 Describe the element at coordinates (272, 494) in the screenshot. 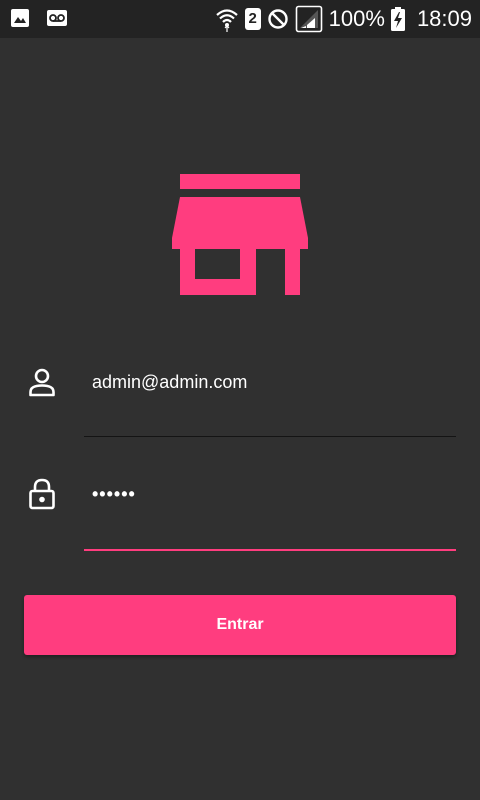

I see `password-input: ••••••` at that location.